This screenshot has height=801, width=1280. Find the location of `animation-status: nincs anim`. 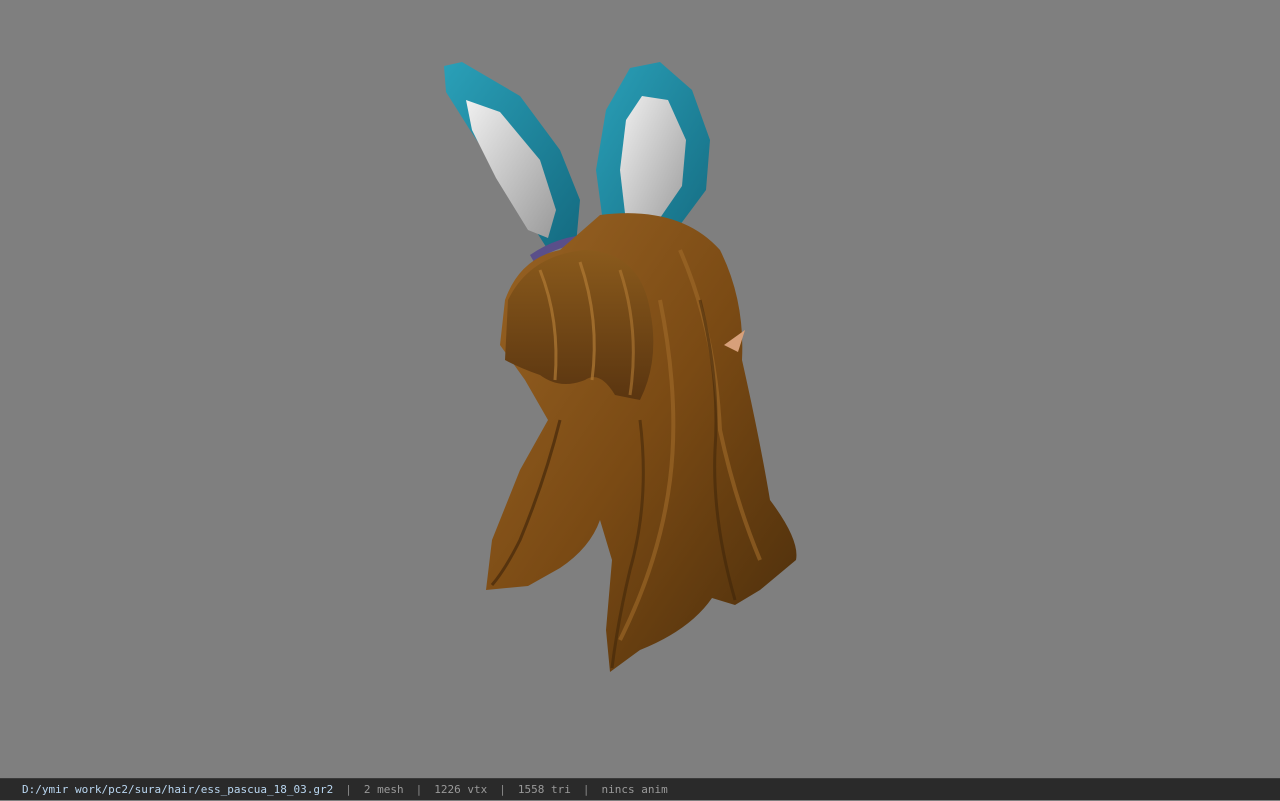

animation-status: nincs anim is located at coordinates (634, 789).